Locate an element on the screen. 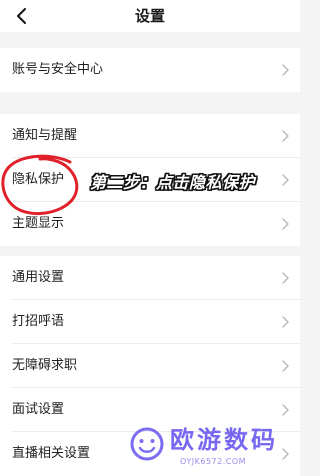 This screenshot has width=320, height=476. step-annotation: 第二步：点击隐私保护 is located at coordinates (173, 182).